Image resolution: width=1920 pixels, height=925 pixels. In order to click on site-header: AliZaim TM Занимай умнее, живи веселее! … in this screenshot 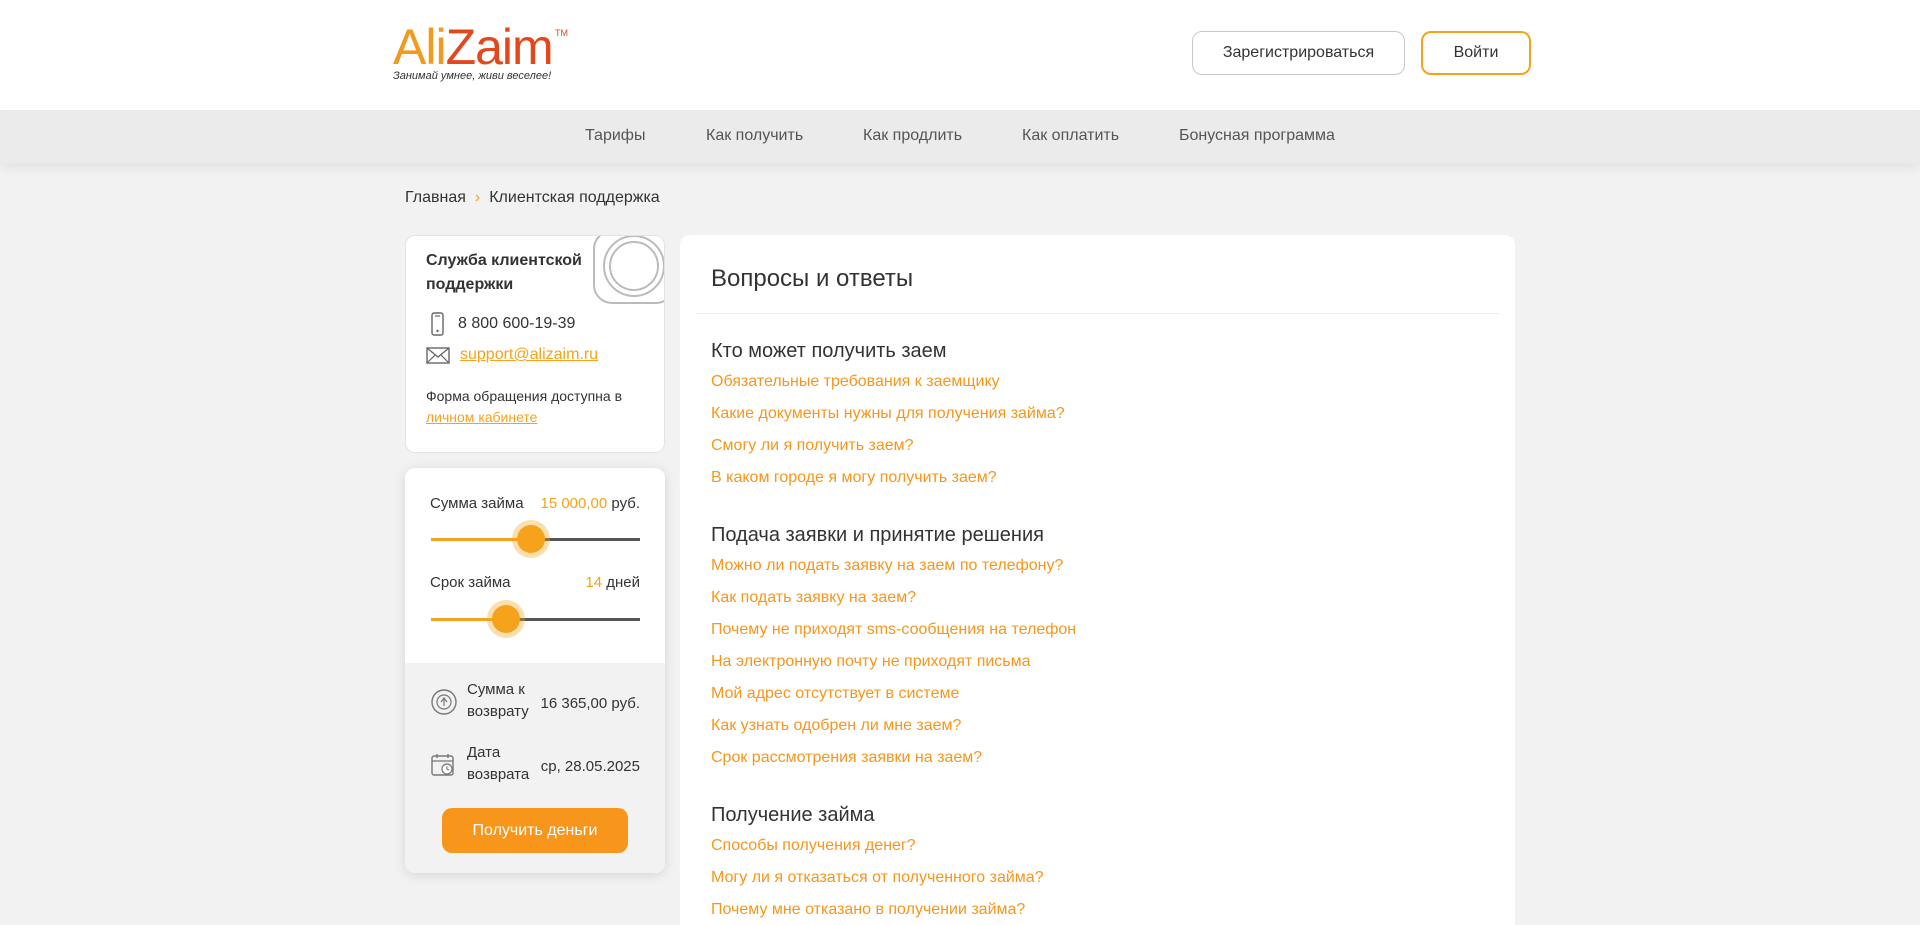, I will do `click(960, 55)`.